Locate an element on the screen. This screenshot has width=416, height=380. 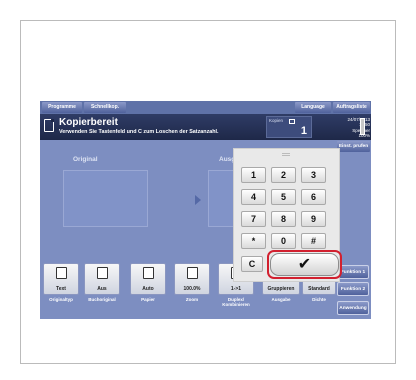
key-0: 0 is located at coordinates (283, 241).